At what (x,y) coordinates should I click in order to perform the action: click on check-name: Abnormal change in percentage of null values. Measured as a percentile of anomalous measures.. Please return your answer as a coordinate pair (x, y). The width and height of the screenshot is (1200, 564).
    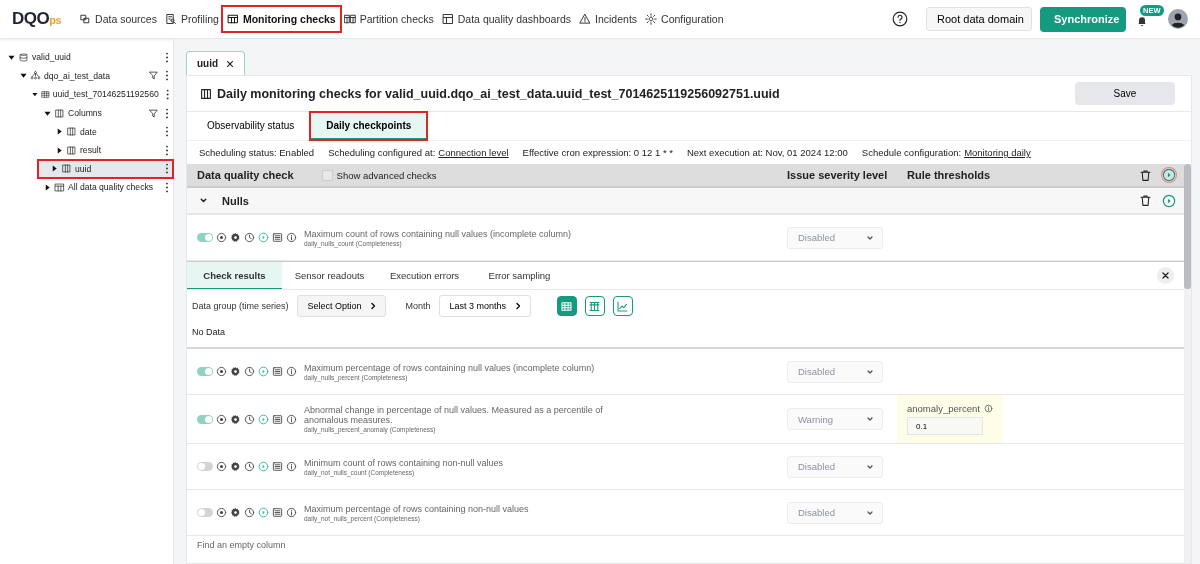
    Looking at the image, I should click on (454, 415).